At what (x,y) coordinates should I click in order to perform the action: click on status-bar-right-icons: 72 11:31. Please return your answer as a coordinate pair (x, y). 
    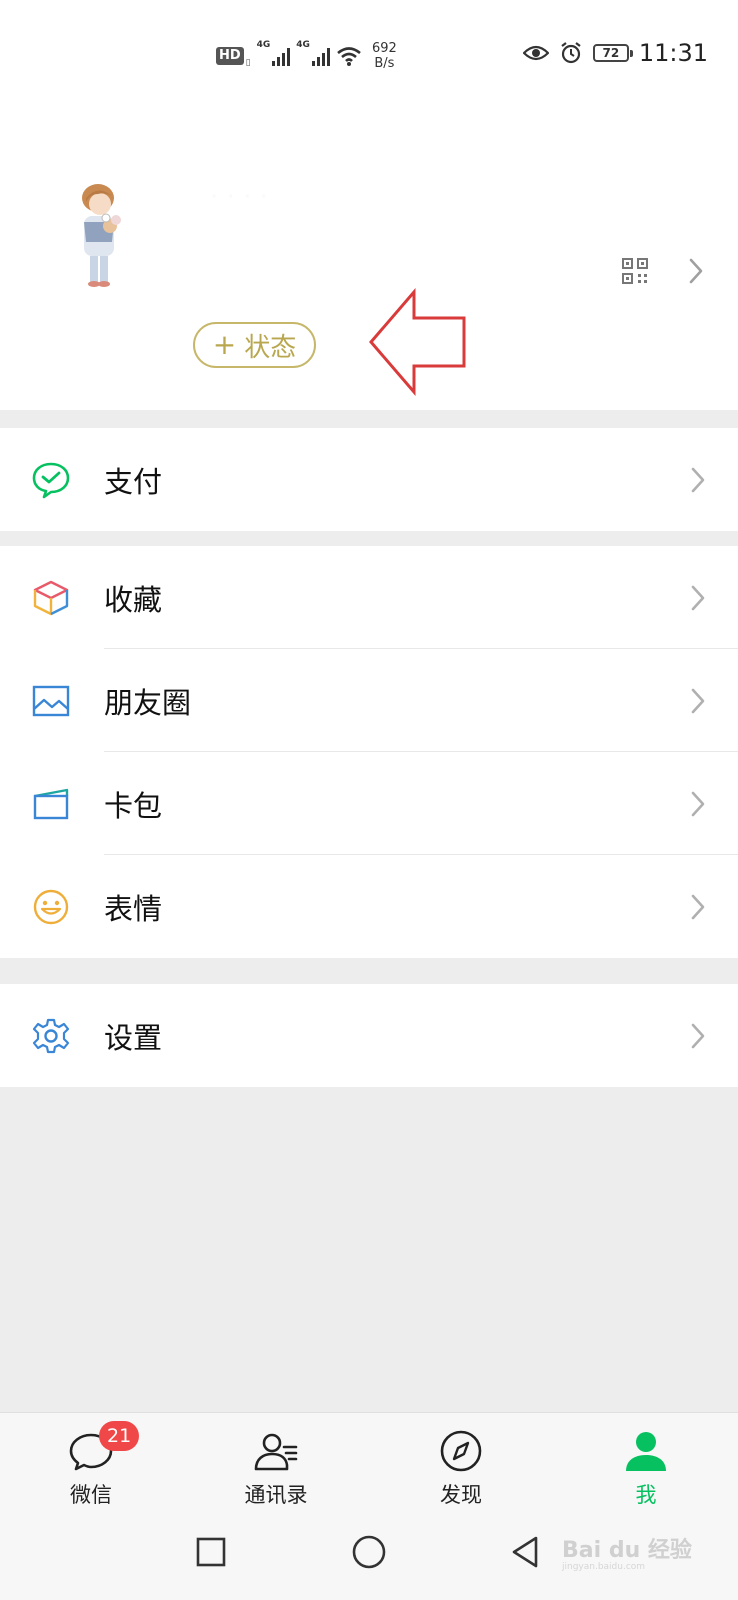
    Looking at the image, I should click on (615, 53).